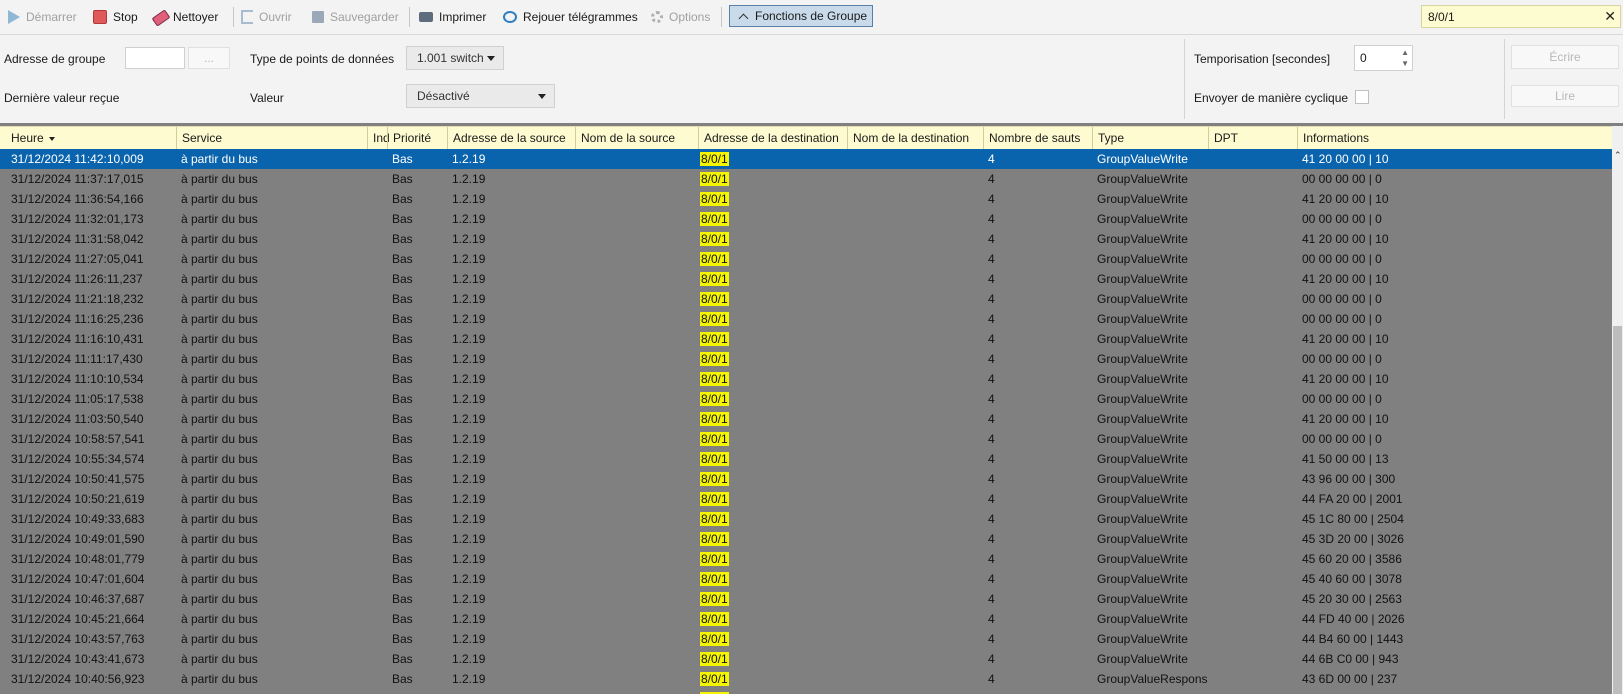  I want to click on column-header-time: Heure, so click(91, 138).